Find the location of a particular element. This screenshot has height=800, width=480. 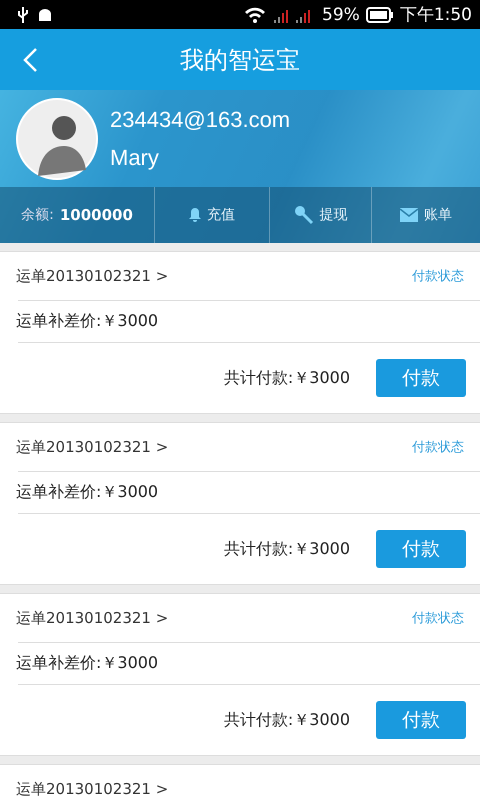

account-action: 提现 is located at coordinates (321, 215).